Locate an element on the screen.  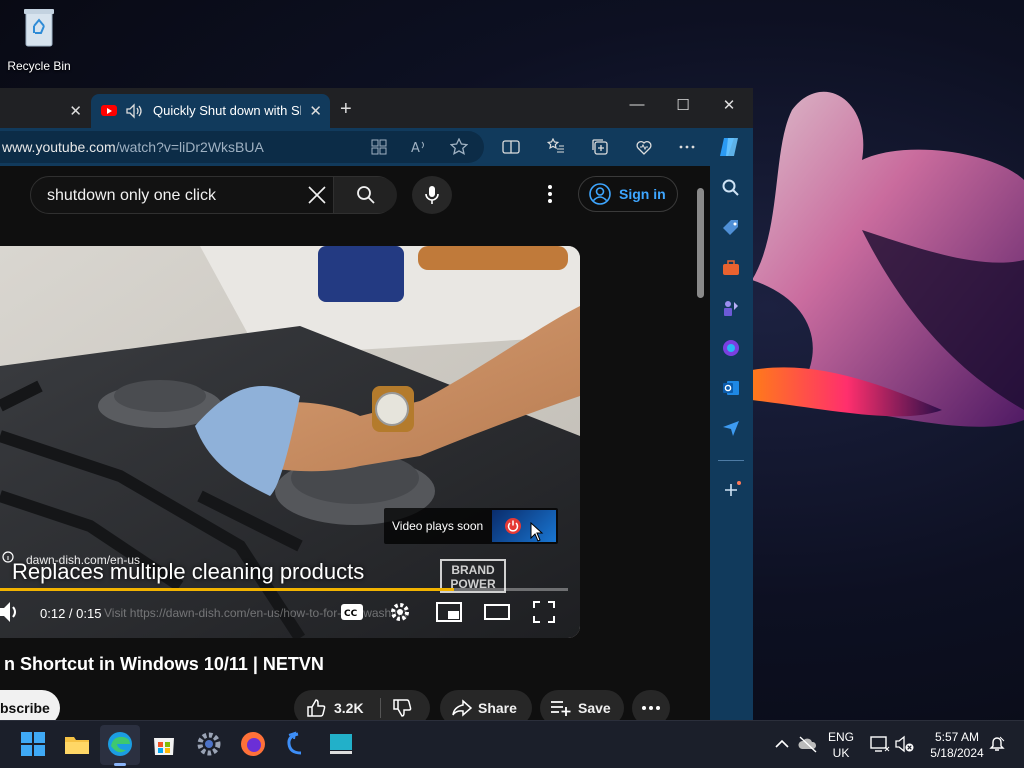
search-icon is located at coordinates (366, 195).